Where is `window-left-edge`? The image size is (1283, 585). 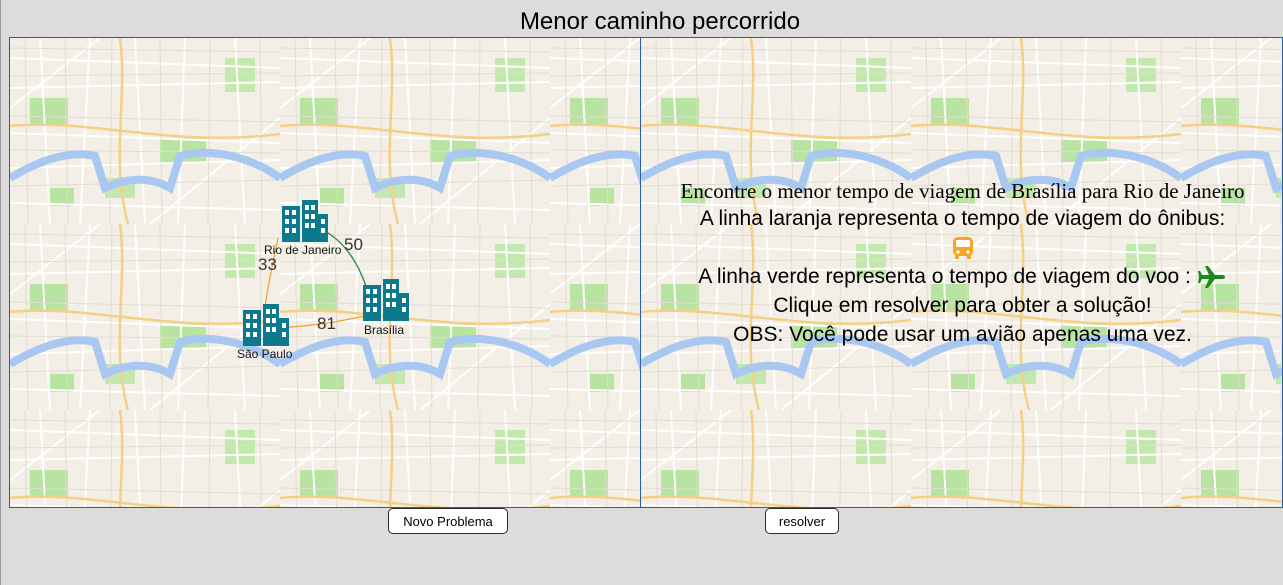
window-left-edge is located at coordinates (0, 292).